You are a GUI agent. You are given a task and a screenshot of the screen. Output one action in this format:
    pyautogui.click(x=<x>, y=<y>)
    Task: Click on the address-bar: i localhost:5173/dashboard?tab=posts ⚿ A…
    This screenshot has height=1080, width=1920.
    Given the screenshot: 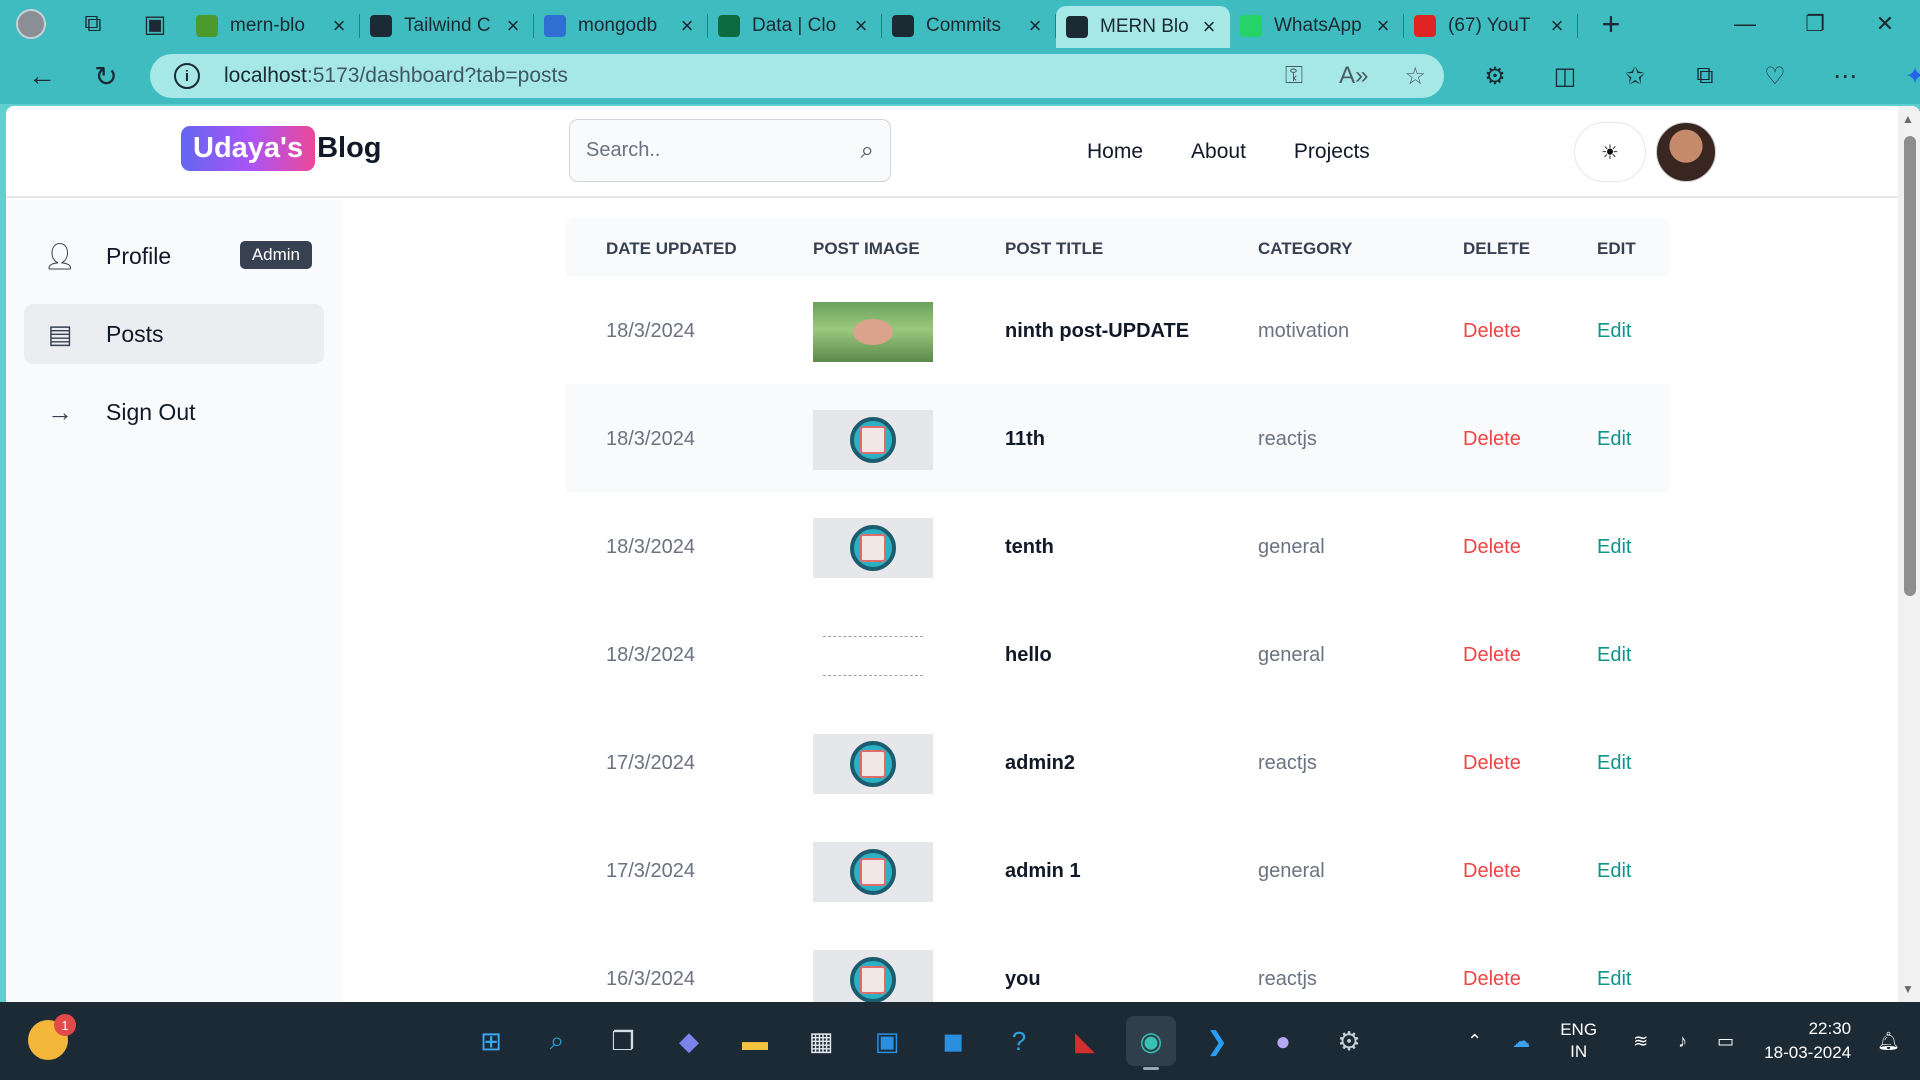 What is the action you would take?
    pyautogui.click(x=797, y=76)
    